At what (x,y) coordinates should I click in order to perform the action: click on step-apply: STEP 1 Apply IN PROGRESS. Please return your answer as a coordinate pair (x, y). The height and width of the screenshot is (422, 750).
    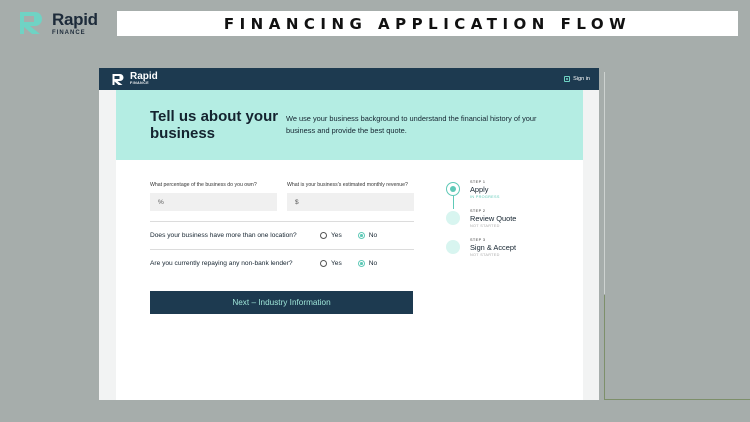
    Looking at the image, I should click on (481, 195).